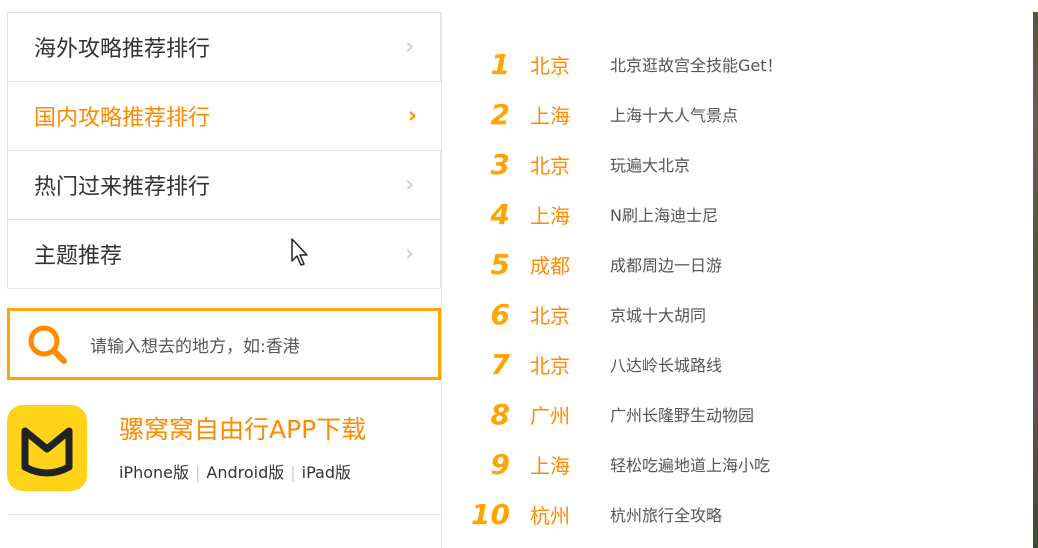 The width and height of the screenshot is (1038, 548). I want to click on ranking-row: 6 北京 京城十大胡同, so click(722, 314).